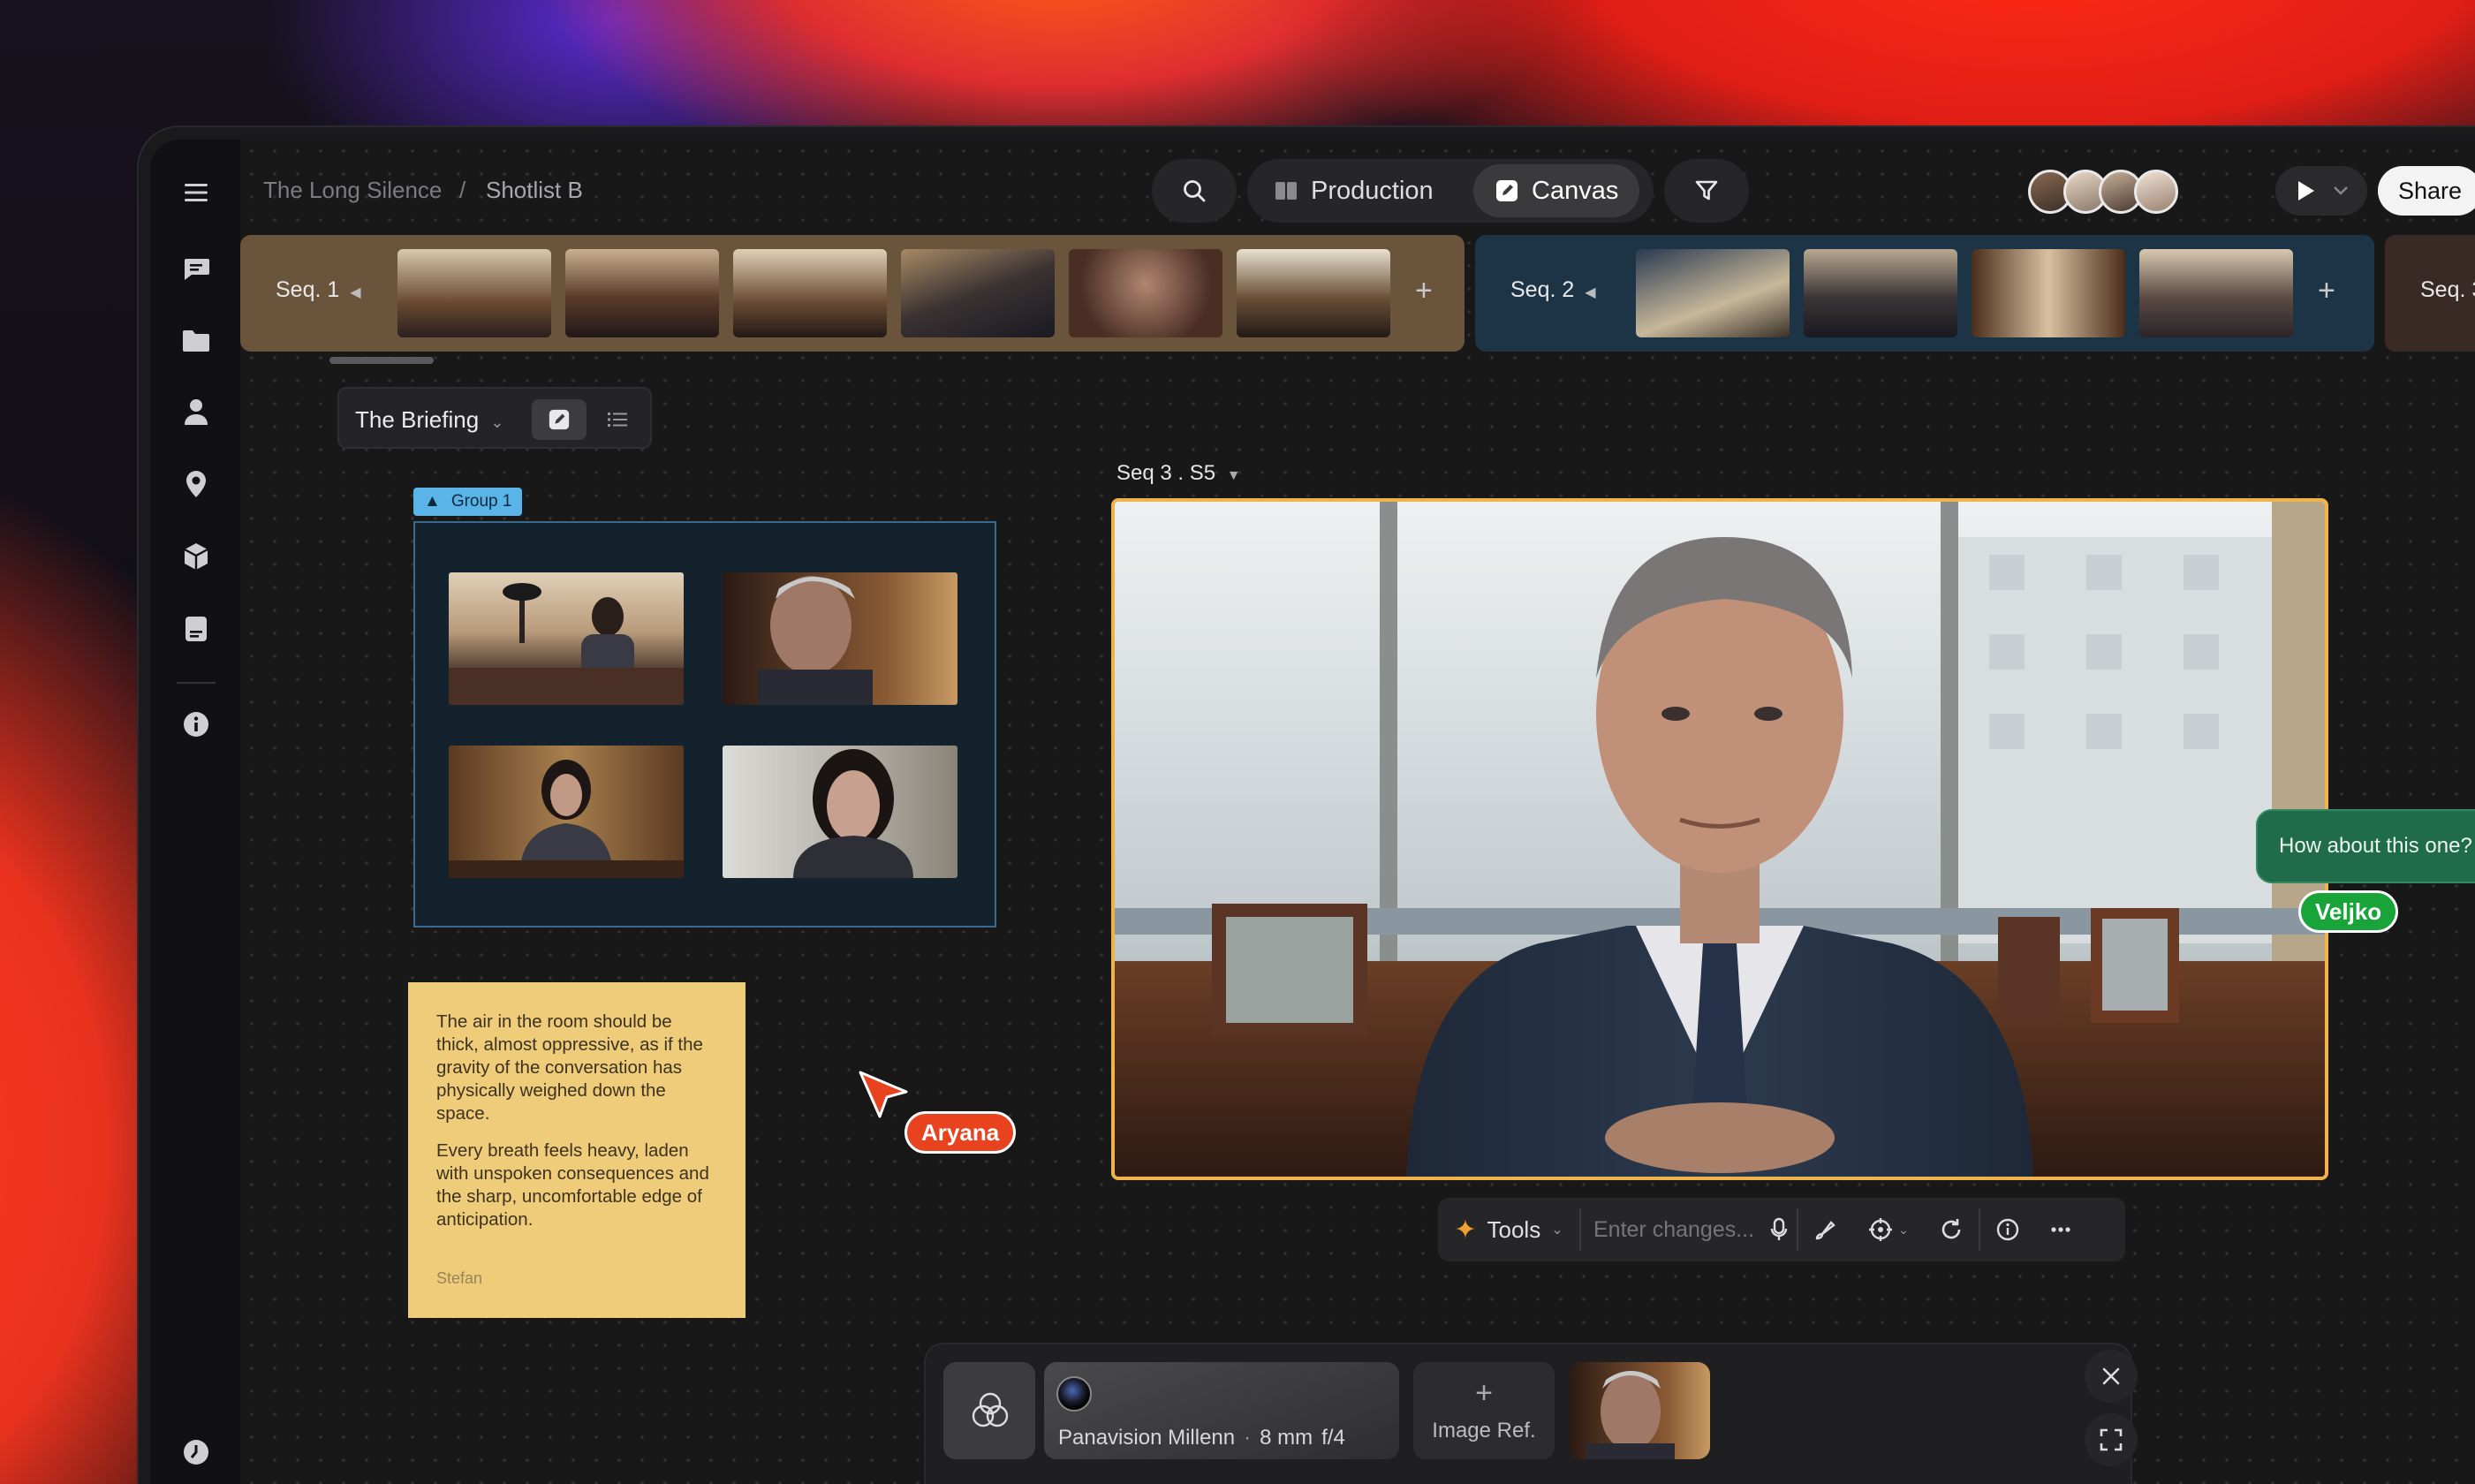  What do you see at coordinates (196, 484) in the screenshot?
I see `location-icon` at bounding box center [196, 484].